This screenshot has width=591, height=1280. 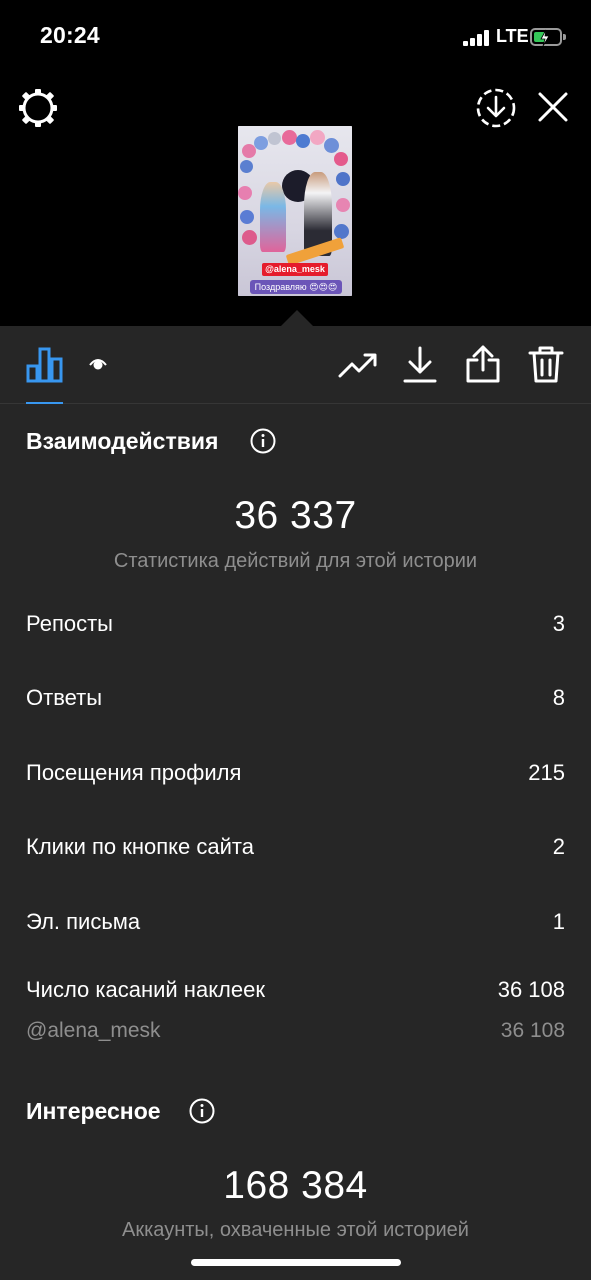 I want to click on stat-value: 8, so click(x=558, y=697).